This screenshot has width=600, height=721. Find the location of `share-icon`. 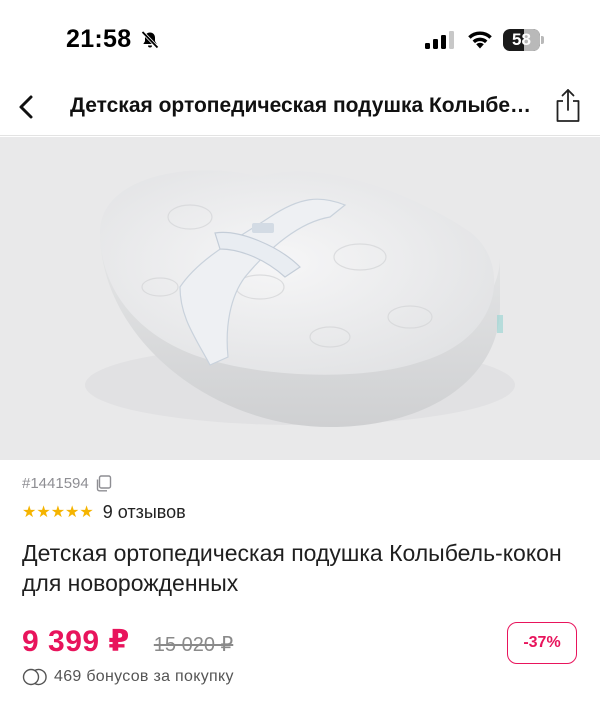

share-icon is located at coordinates (568, 105).